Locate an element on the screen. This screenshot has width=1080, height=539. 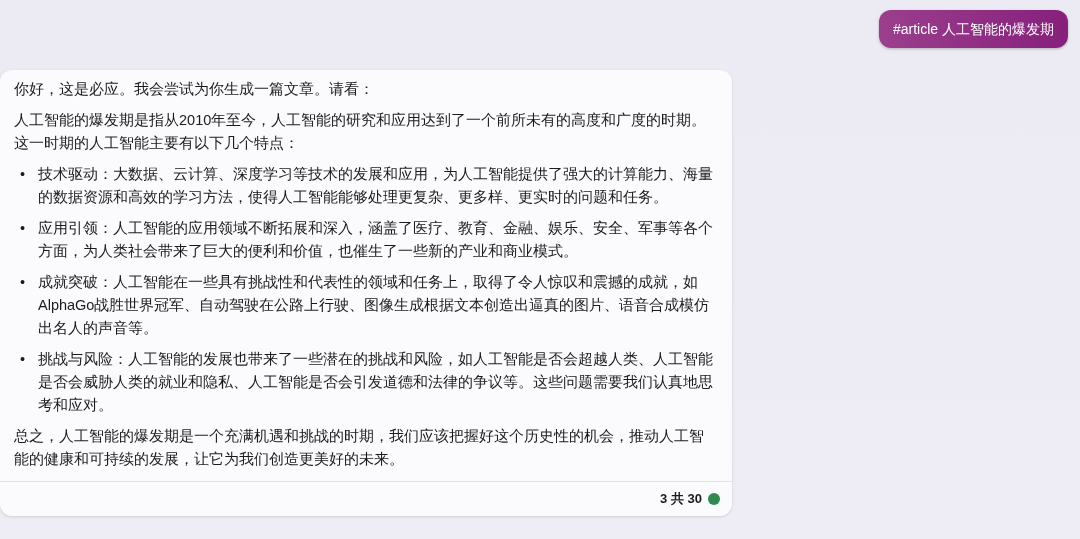
status-dot-icon is located at coordinates (714, 499).